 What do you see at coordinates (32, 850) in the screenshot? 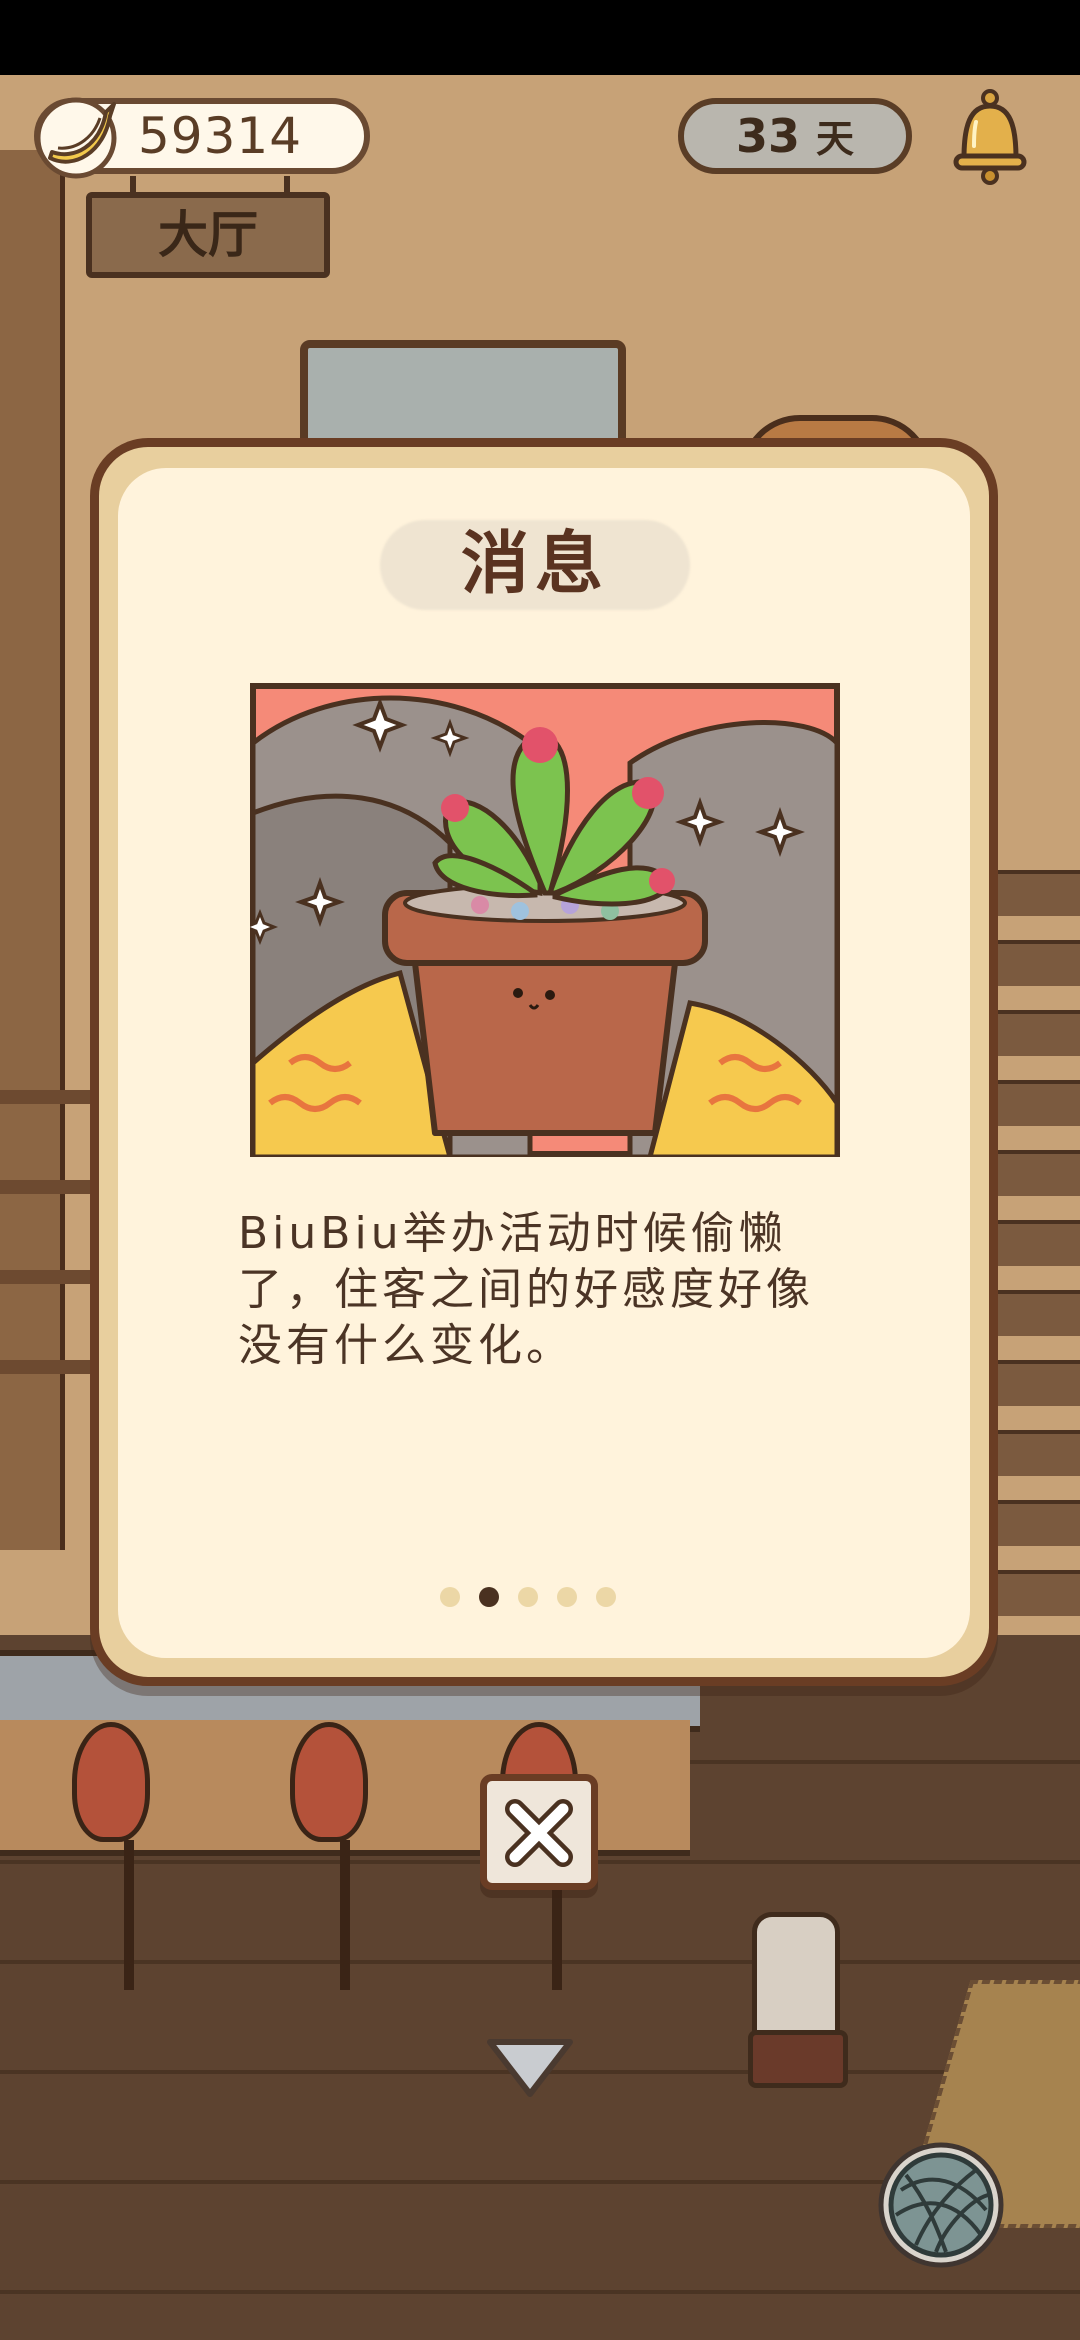
I see `left-wall-panel` at bounding box center [32, 850].